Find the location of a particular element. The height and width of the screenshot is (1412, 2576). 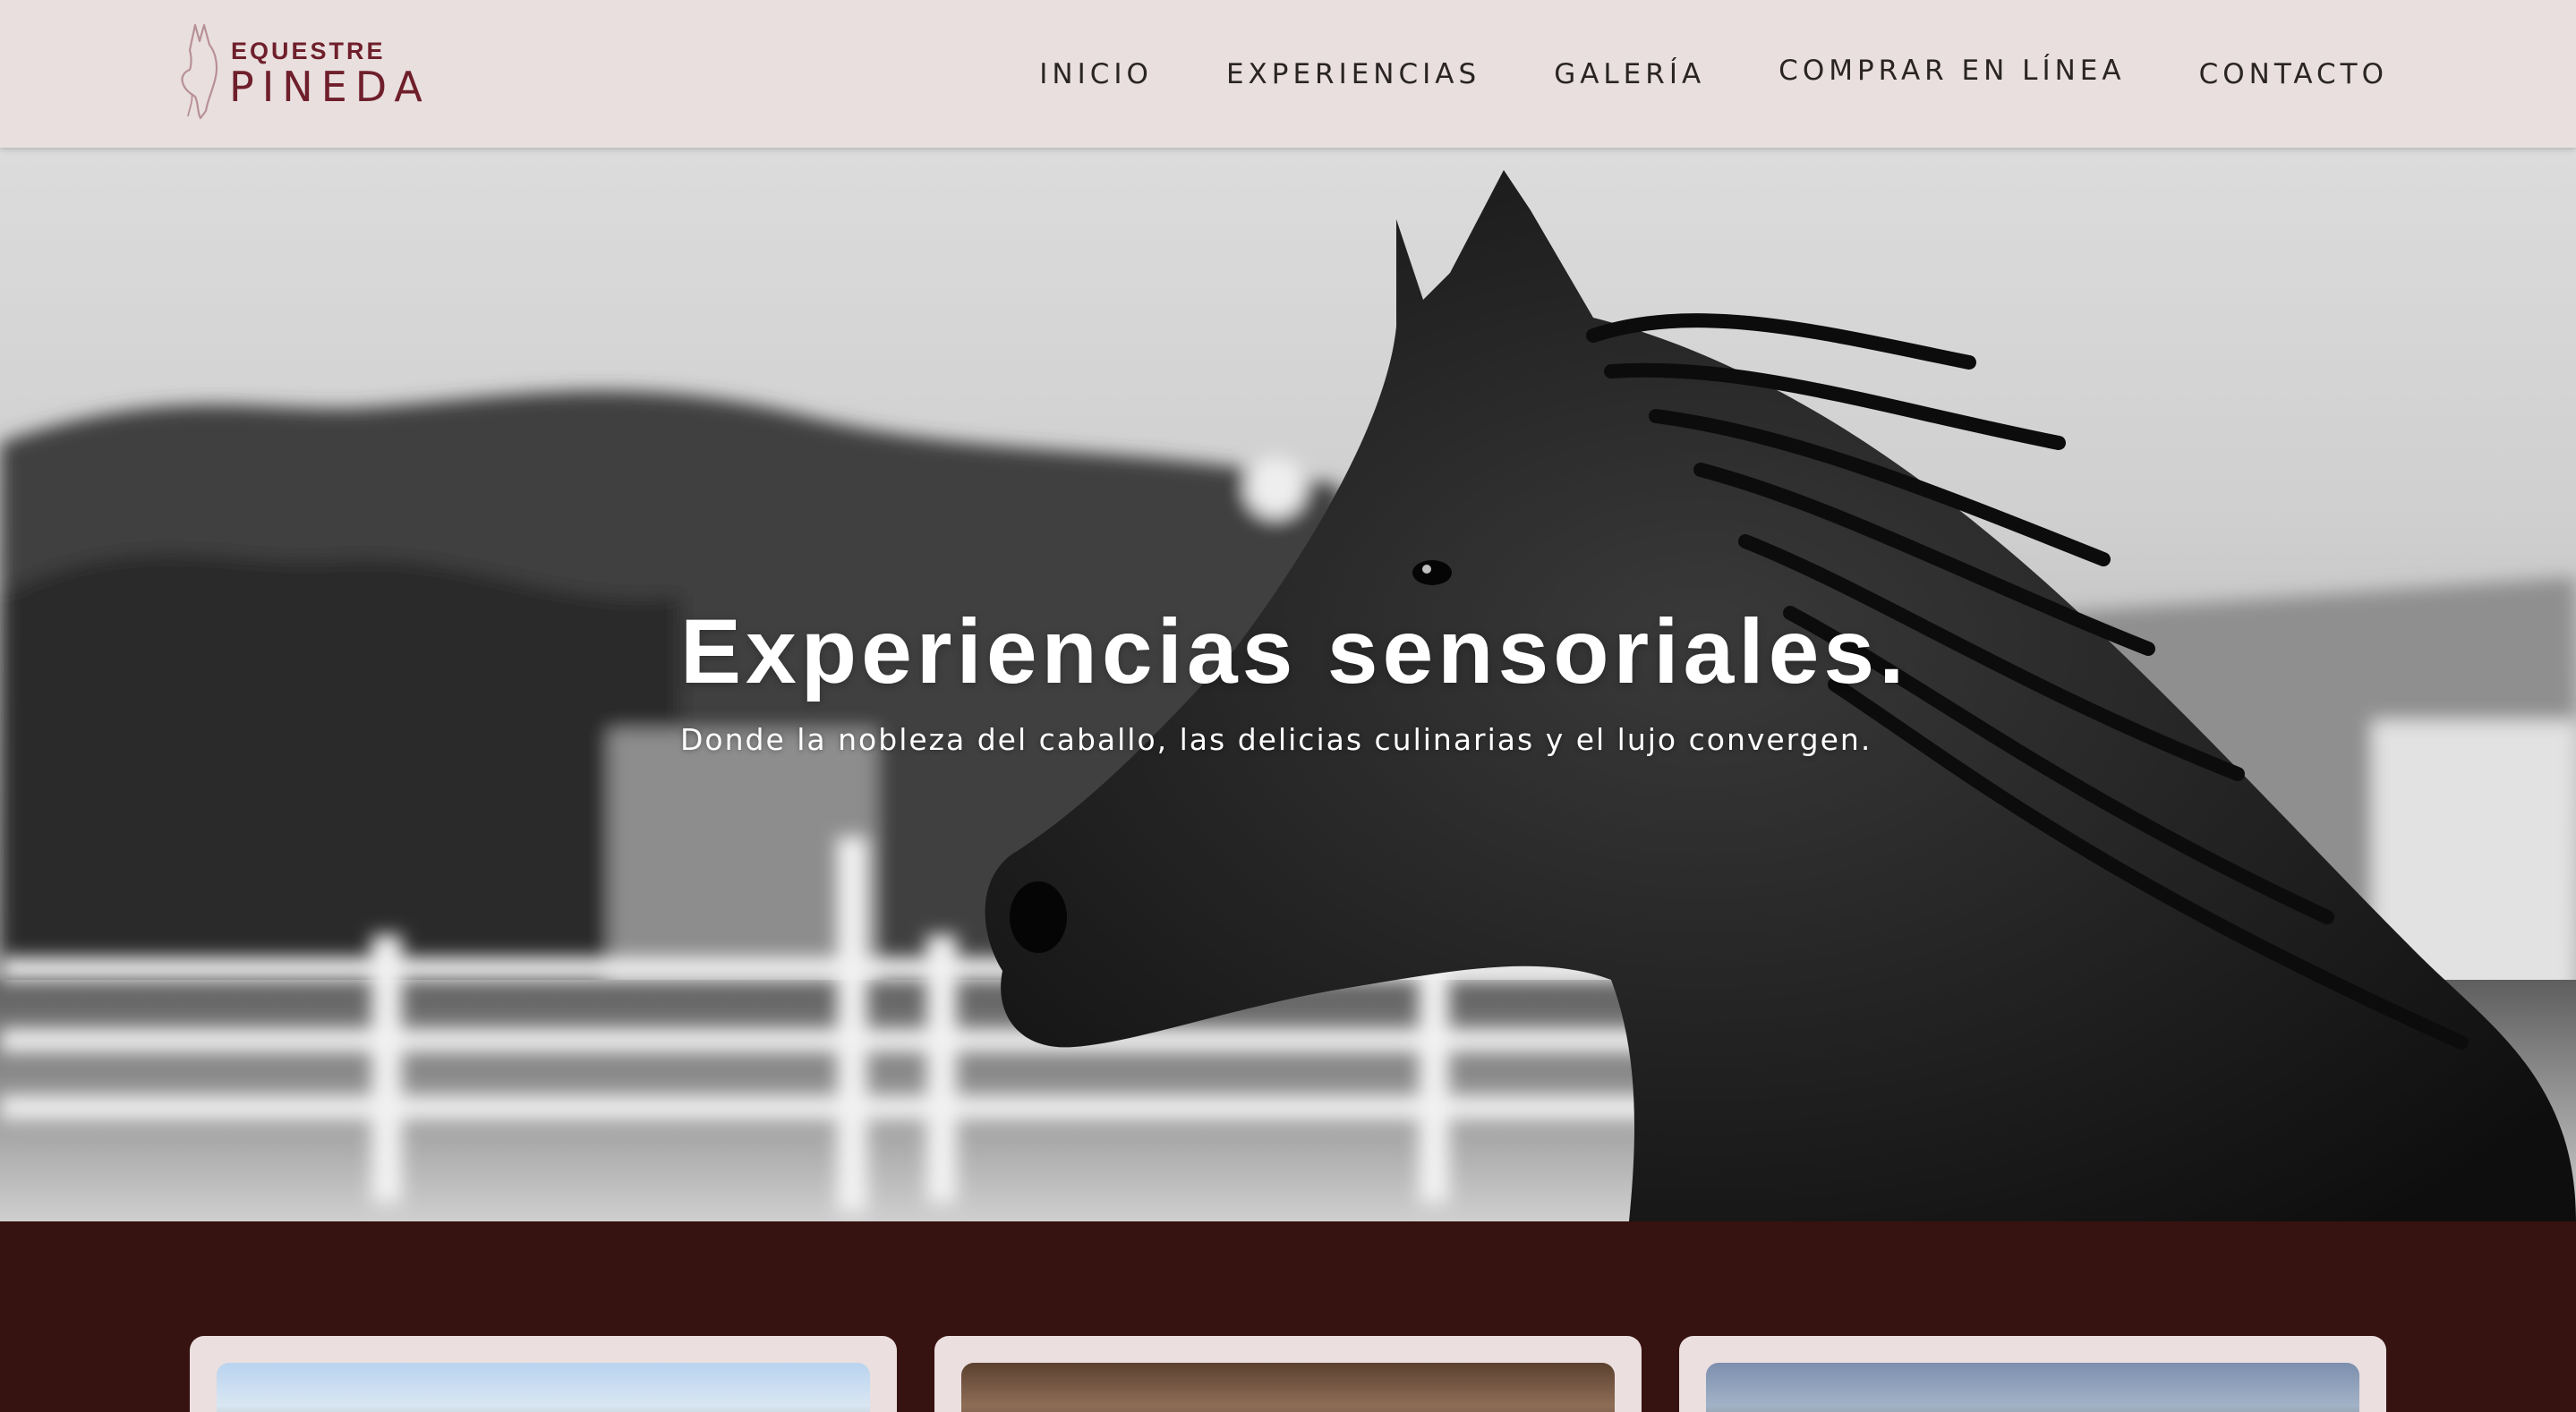

brand-logo: EQUESTRE PINEDA is located at coordinates (296, 71).